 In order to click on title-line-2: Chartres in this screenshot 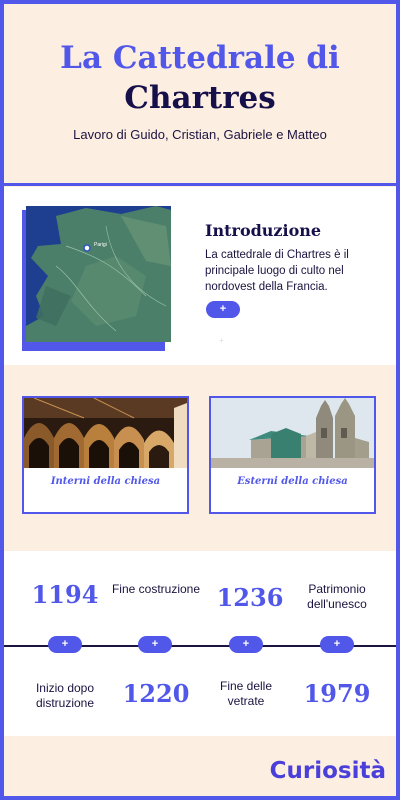, I will do `click(200, 98)`.